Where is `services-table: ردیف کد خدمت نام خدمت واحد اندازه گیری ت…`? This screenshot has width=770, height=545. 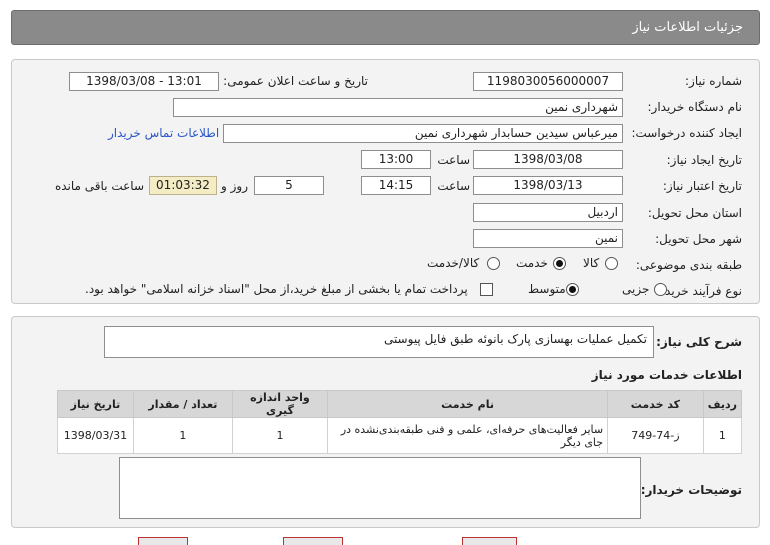
services-table: ردیف کد خدمت نام خدمت واحد اندازه گیری ت… is located at coordinates (400, 422).